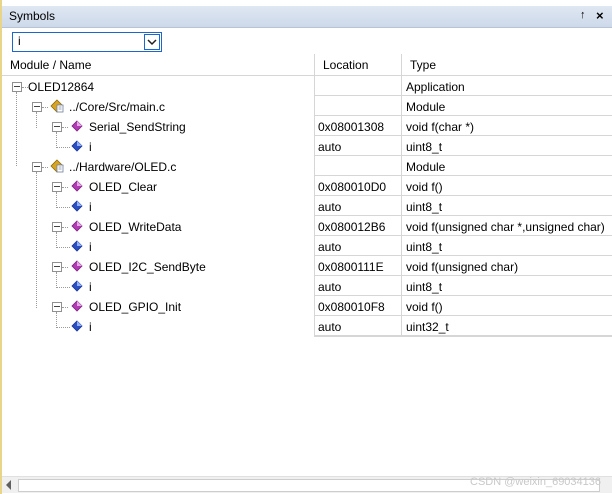  Describe the element at coordinates (306, 87) in the screenshot. I see `tree-row: OLED12864 Application` at that location.